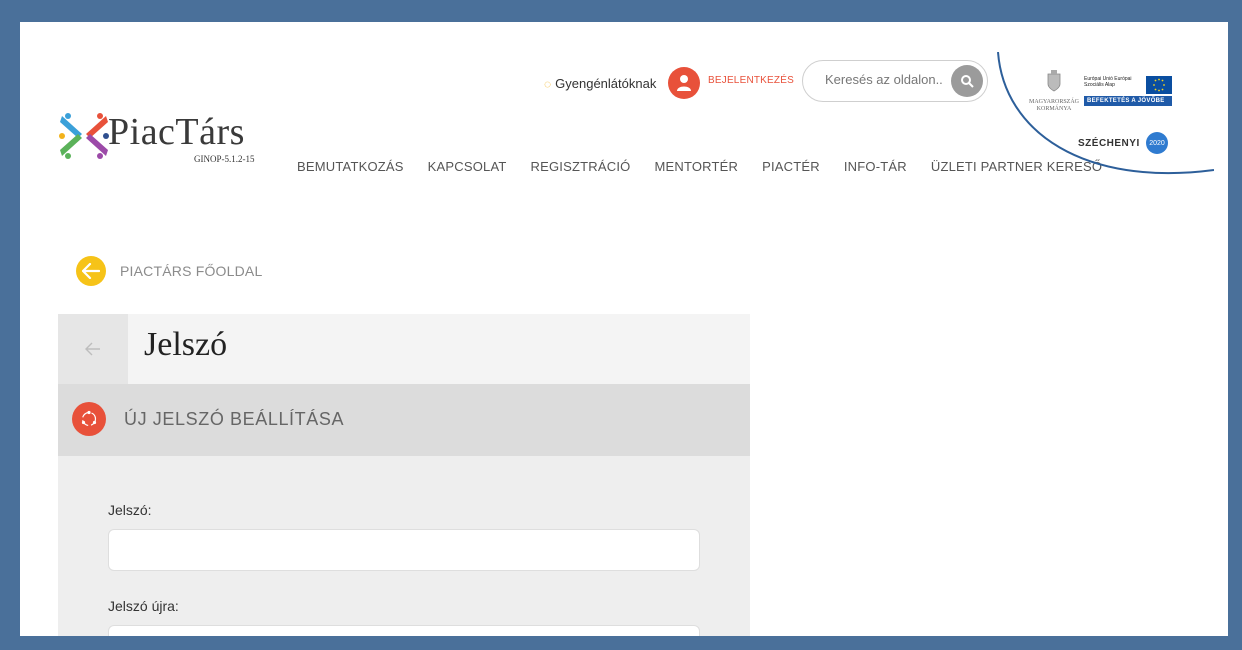  Describe the element at coordinates (191, 271) in the screenshot. I see `back-to-home-label: PIACTÁRS FŐOLDAL` at that location.